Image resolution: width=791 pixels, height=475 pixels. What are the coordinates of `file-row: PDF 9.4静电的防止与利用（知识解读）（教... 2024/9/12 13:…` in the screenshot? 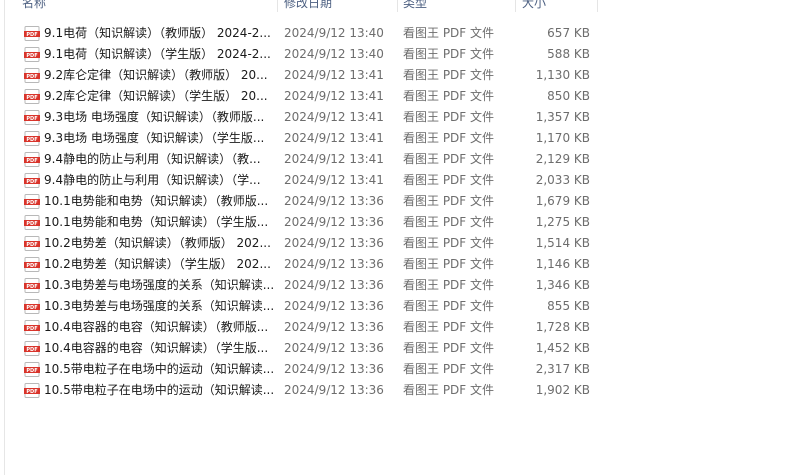 It's located at (395, 159).